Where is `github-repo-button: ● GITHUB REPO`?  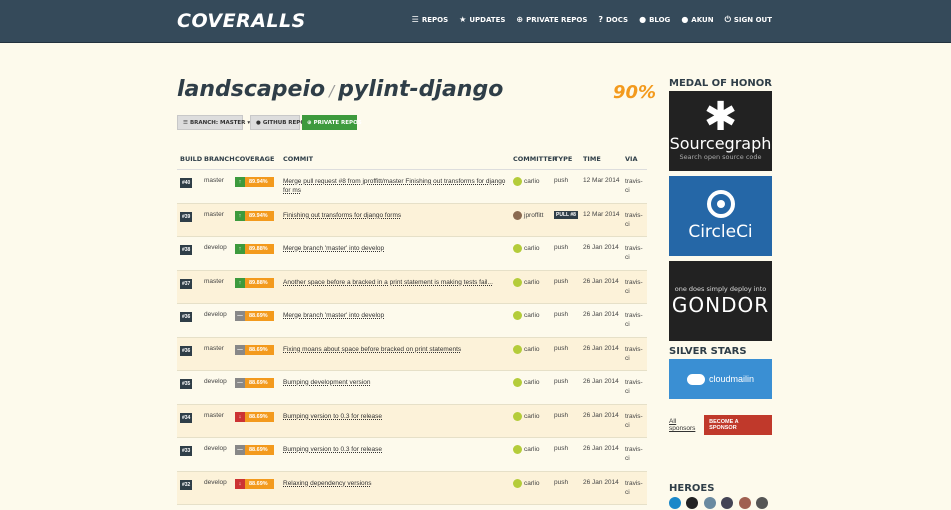 github-repo-button: ● GITHUB REPO is located at coordinates (277, 122).